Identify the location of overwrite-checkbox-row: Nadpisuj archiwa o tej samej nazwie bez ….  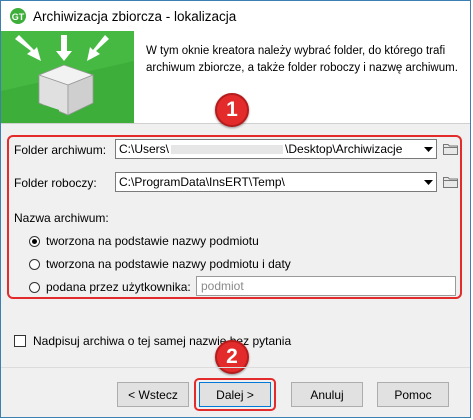
(152, 341).